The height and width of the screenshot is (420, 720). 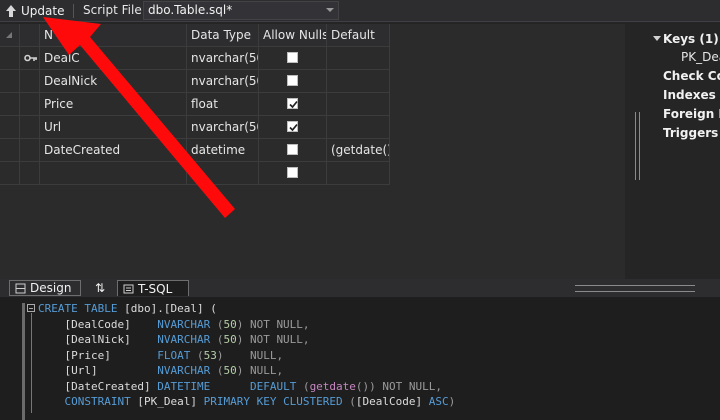 I want to click on column-type-cell: float, so click(x=223, y=104).